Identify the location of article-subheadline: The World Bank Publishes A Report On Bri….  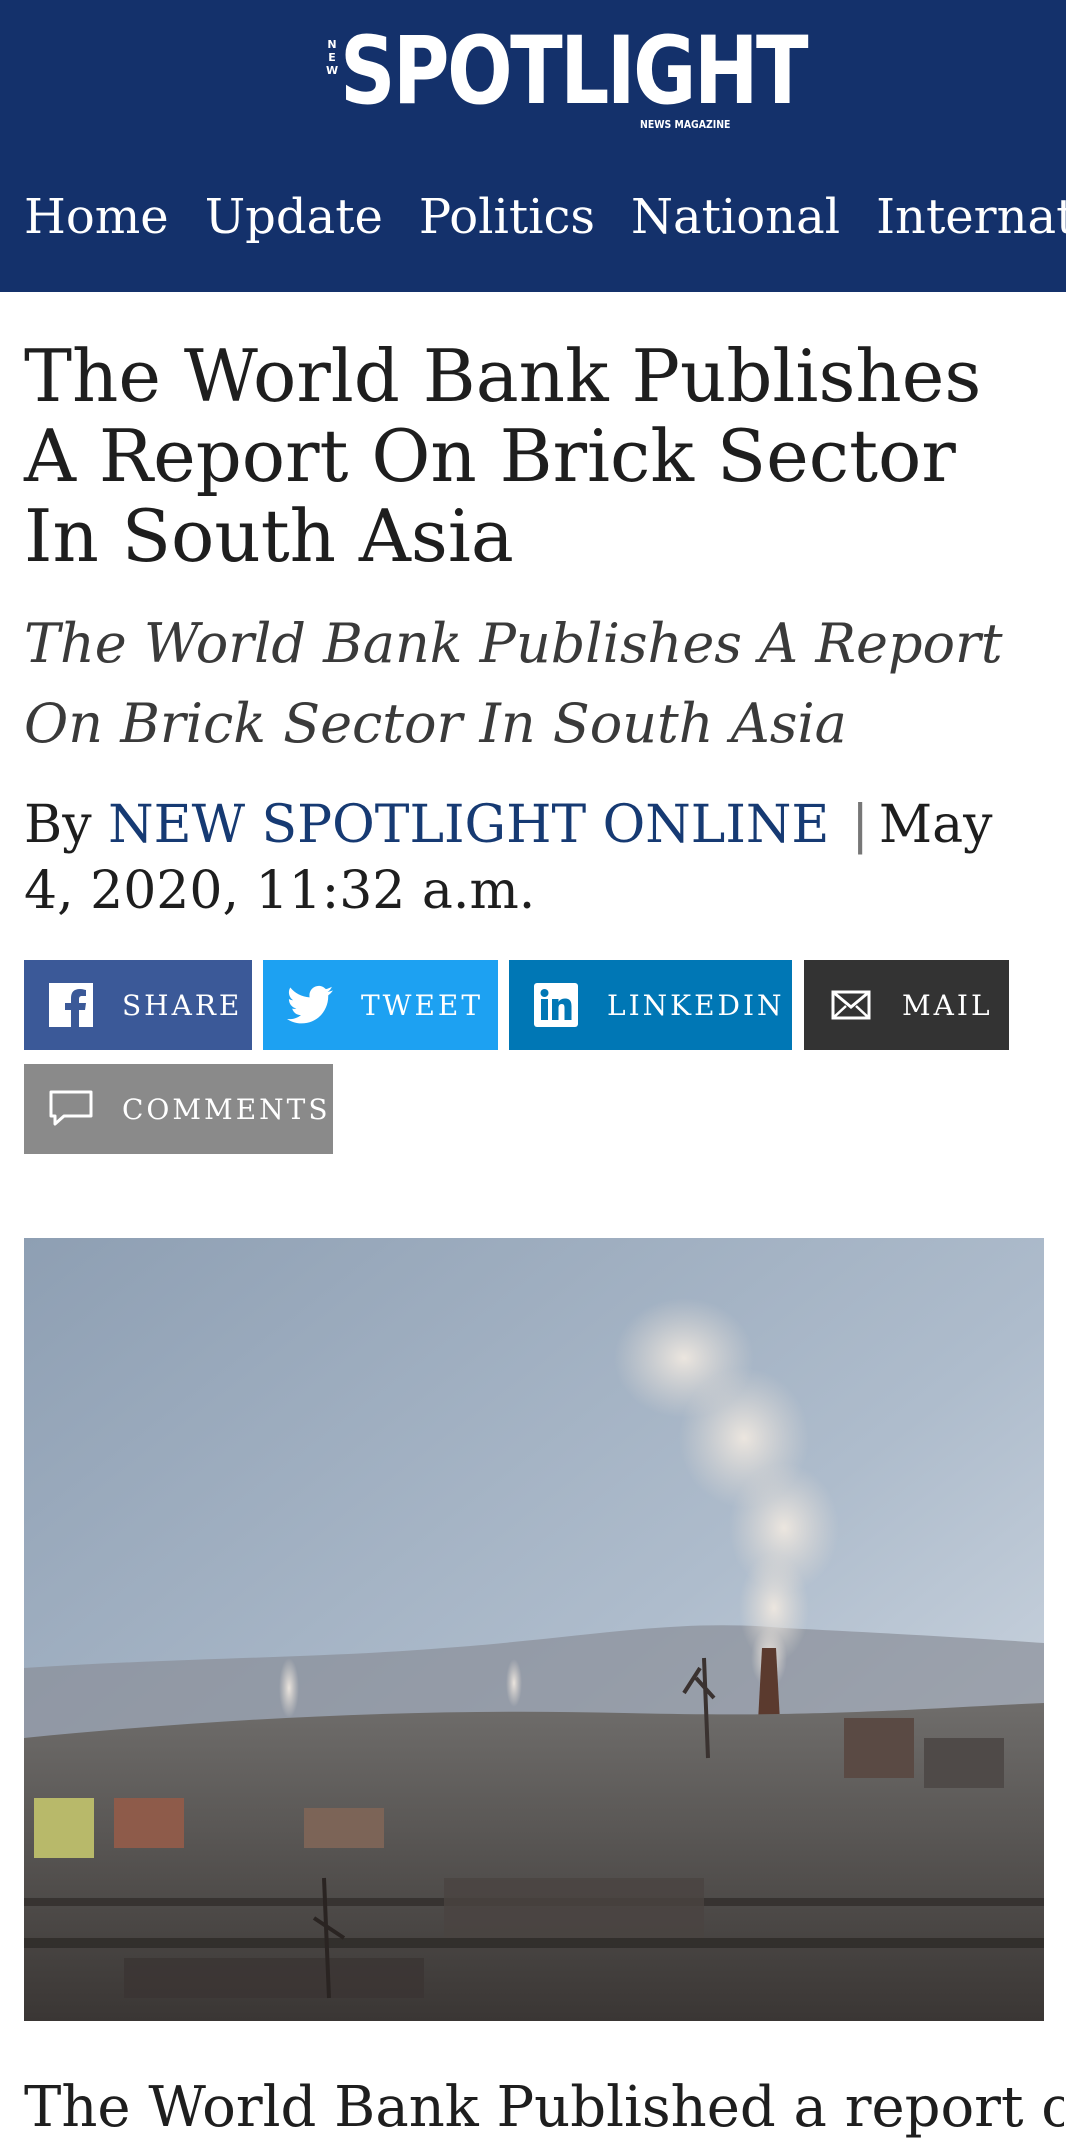
(513, 683).